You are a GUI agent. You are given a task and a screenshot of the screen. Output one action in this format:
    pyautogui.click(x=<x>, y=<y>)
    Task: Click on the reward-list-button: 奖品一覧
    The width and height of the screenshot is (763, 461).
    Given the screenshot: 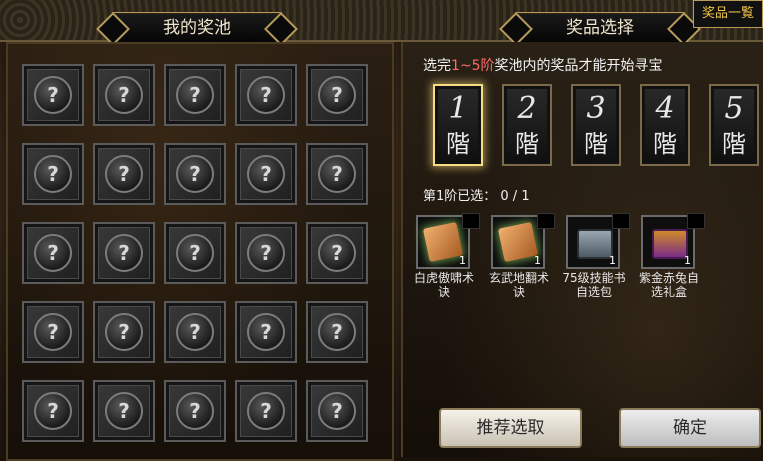 What is the action you would take?
    pyautogui.click(x=728, y=14)
    